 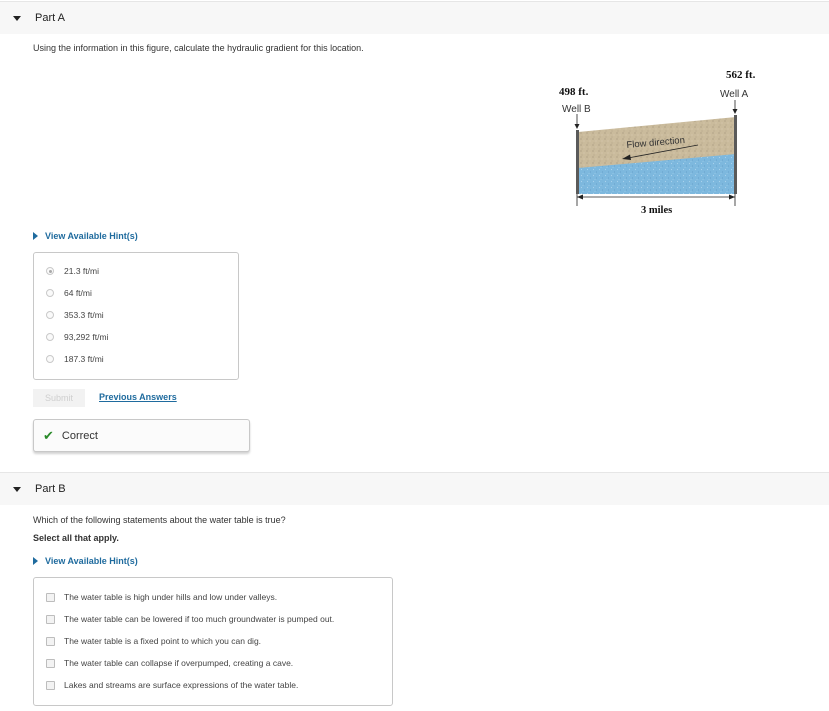 I want to click on checkmark-icon: ✔, so click(x=48, y=435).